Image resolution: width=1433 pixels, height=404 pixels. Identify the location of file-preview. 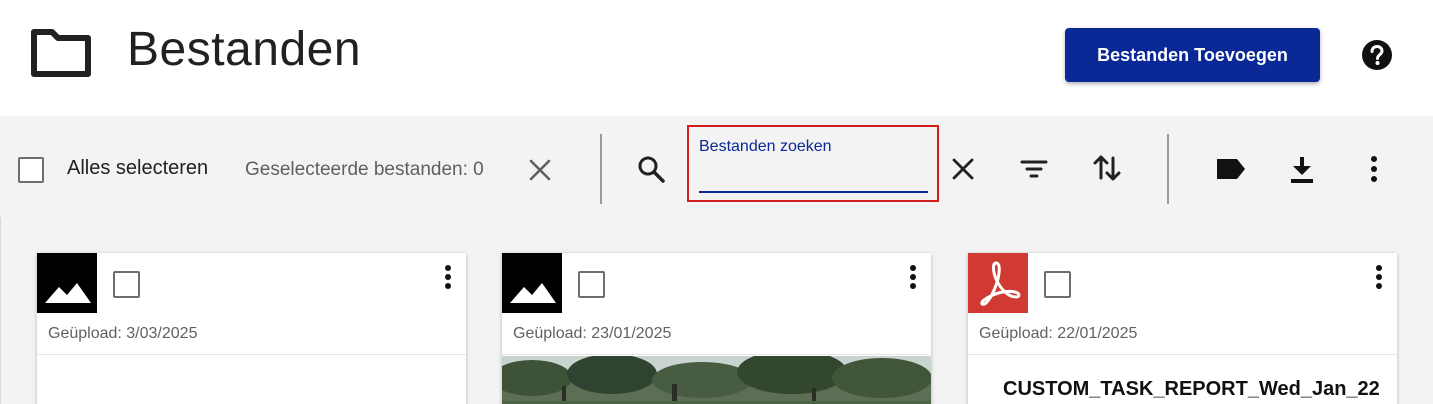
(251, 380).